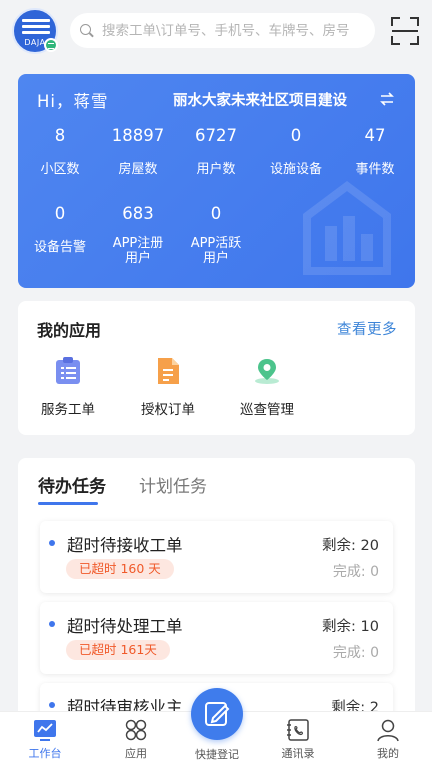  I want to click on task-remaining: 剩余: 10, so click(350, 627).